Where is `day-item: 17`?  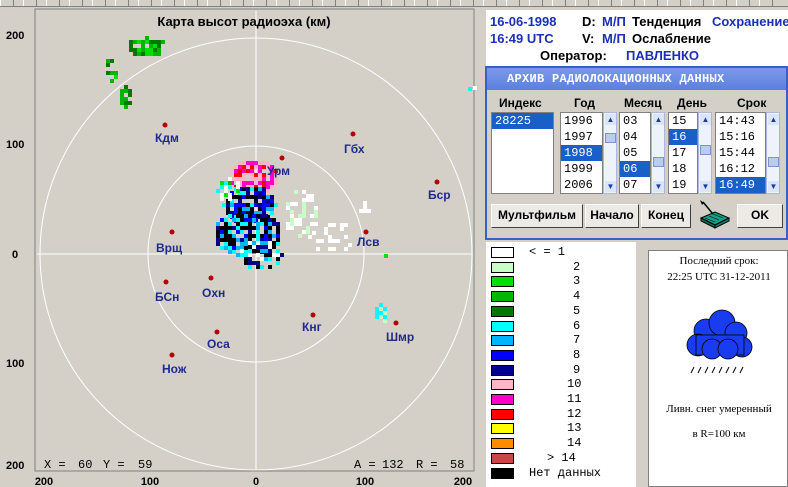 day-item: 17 is located at coordinates (683, 153).